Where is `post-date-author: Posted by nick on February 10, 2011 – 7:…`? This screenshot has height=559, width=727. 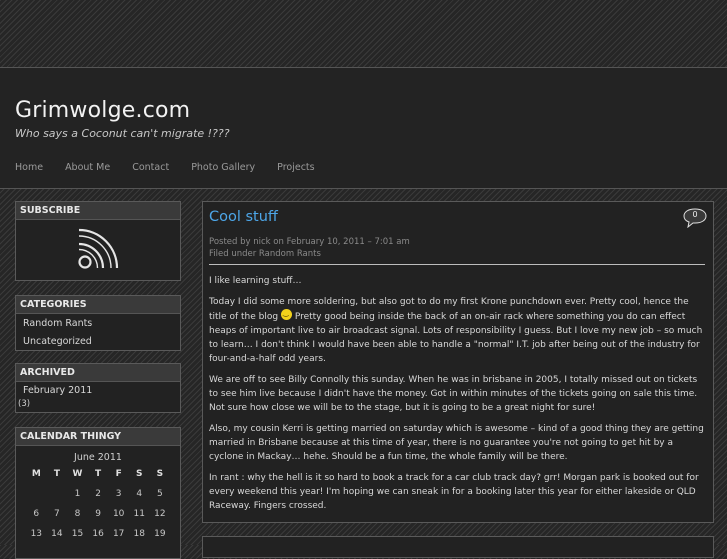 post-date-author: Posted by nick on February 10, 2011 – 7:… is located at coordinates (309, 242).